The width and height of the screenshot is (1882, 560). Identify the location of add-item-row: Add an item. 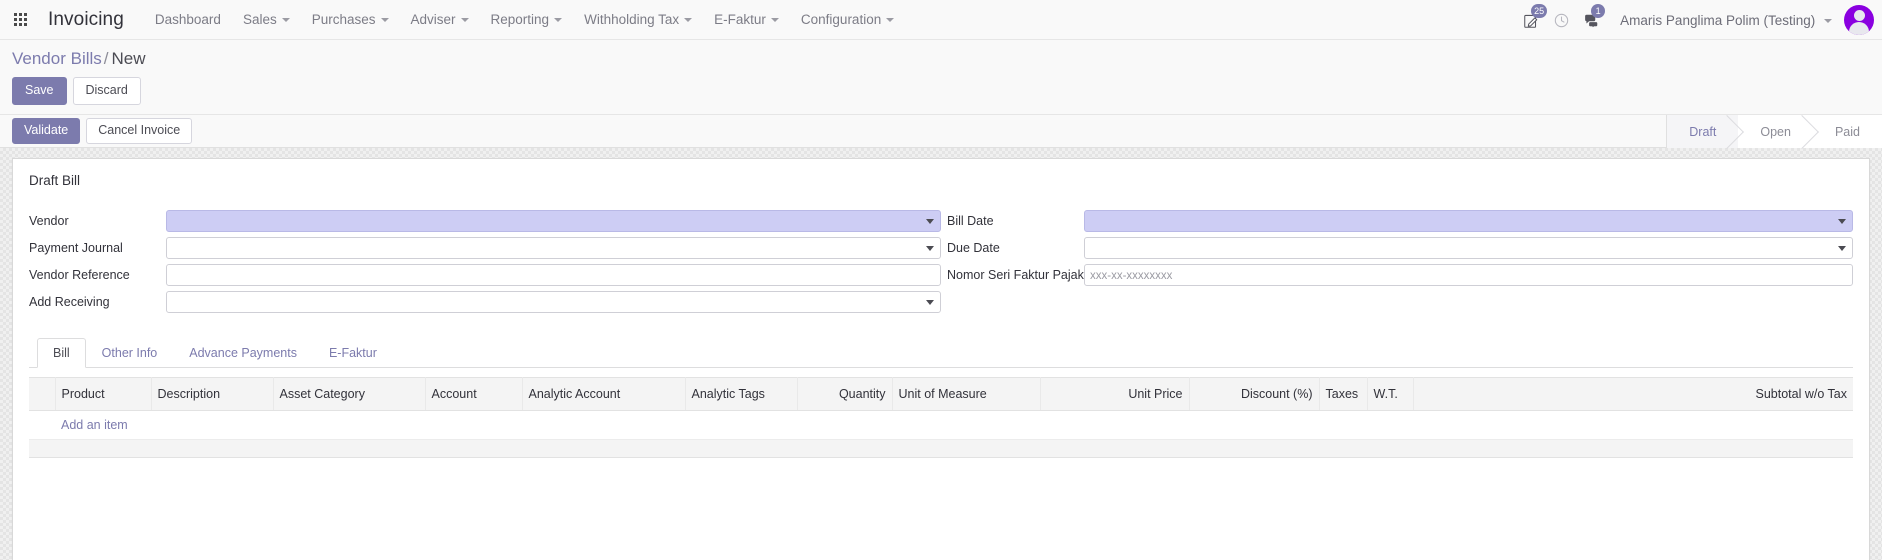
(941, 425).